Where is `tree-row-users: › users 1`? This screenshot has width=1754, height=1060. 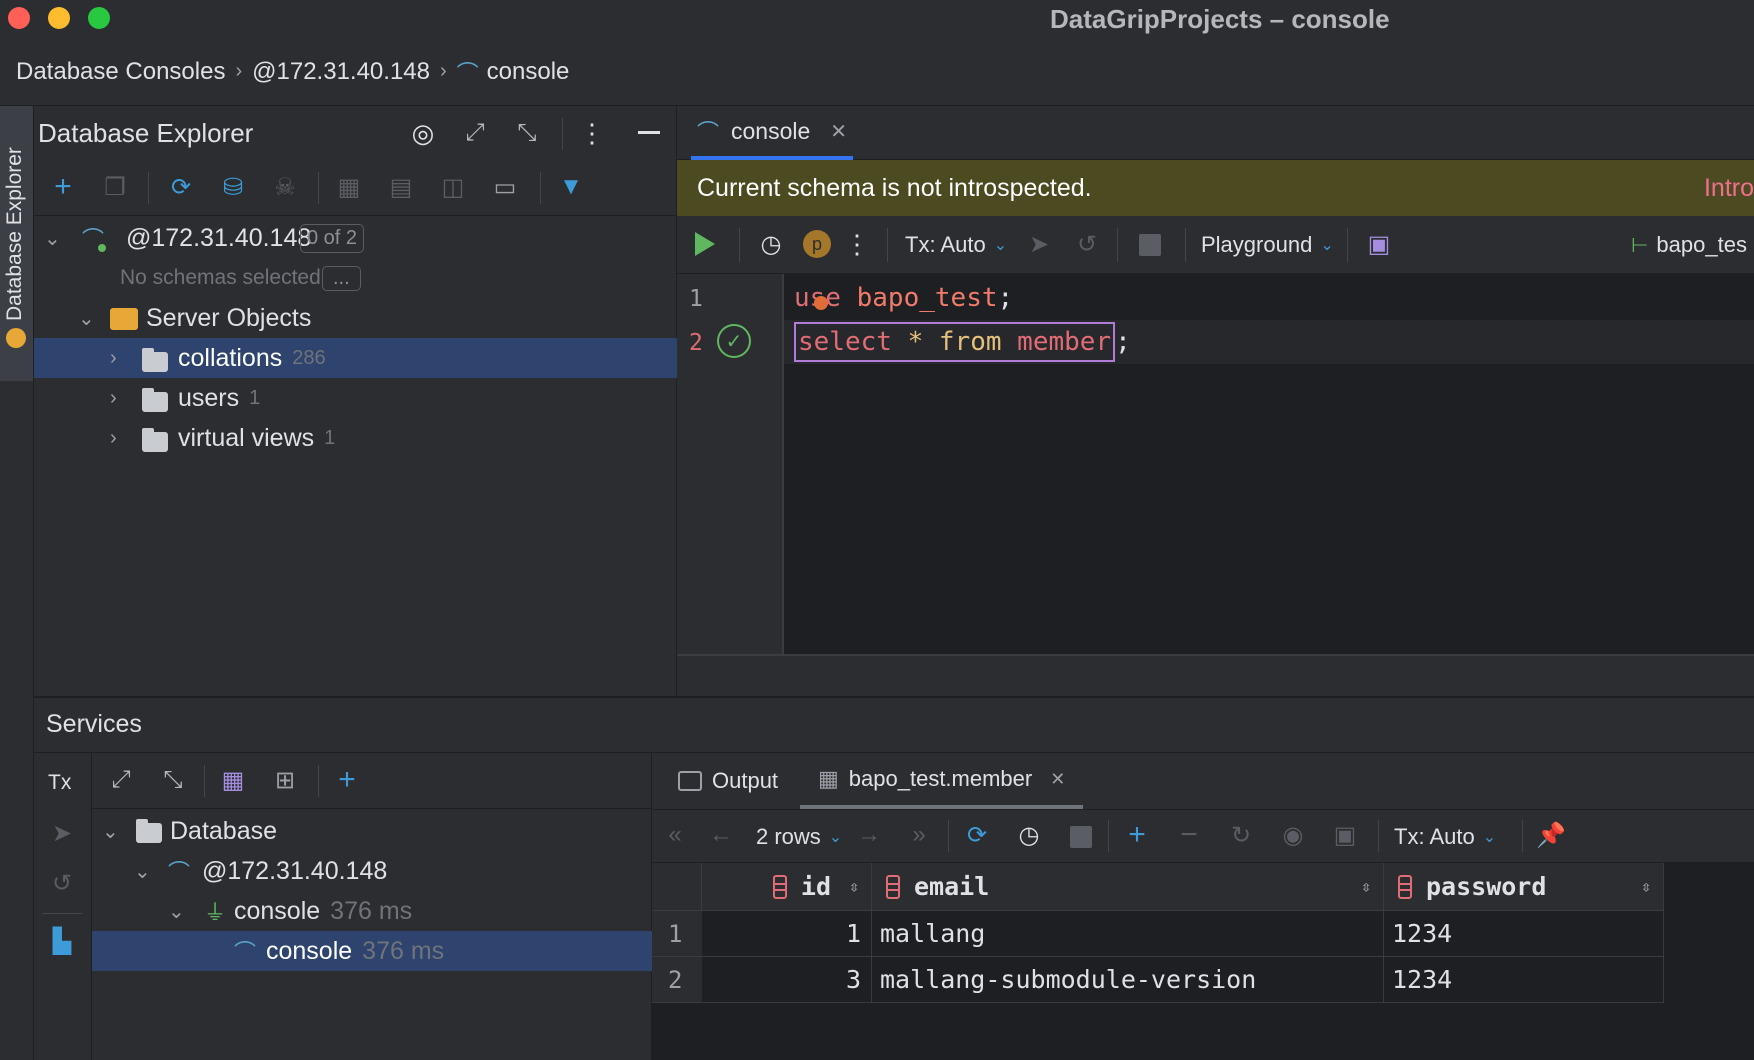 tree-row-users: › users 1 is located at coordinates (355, 398).